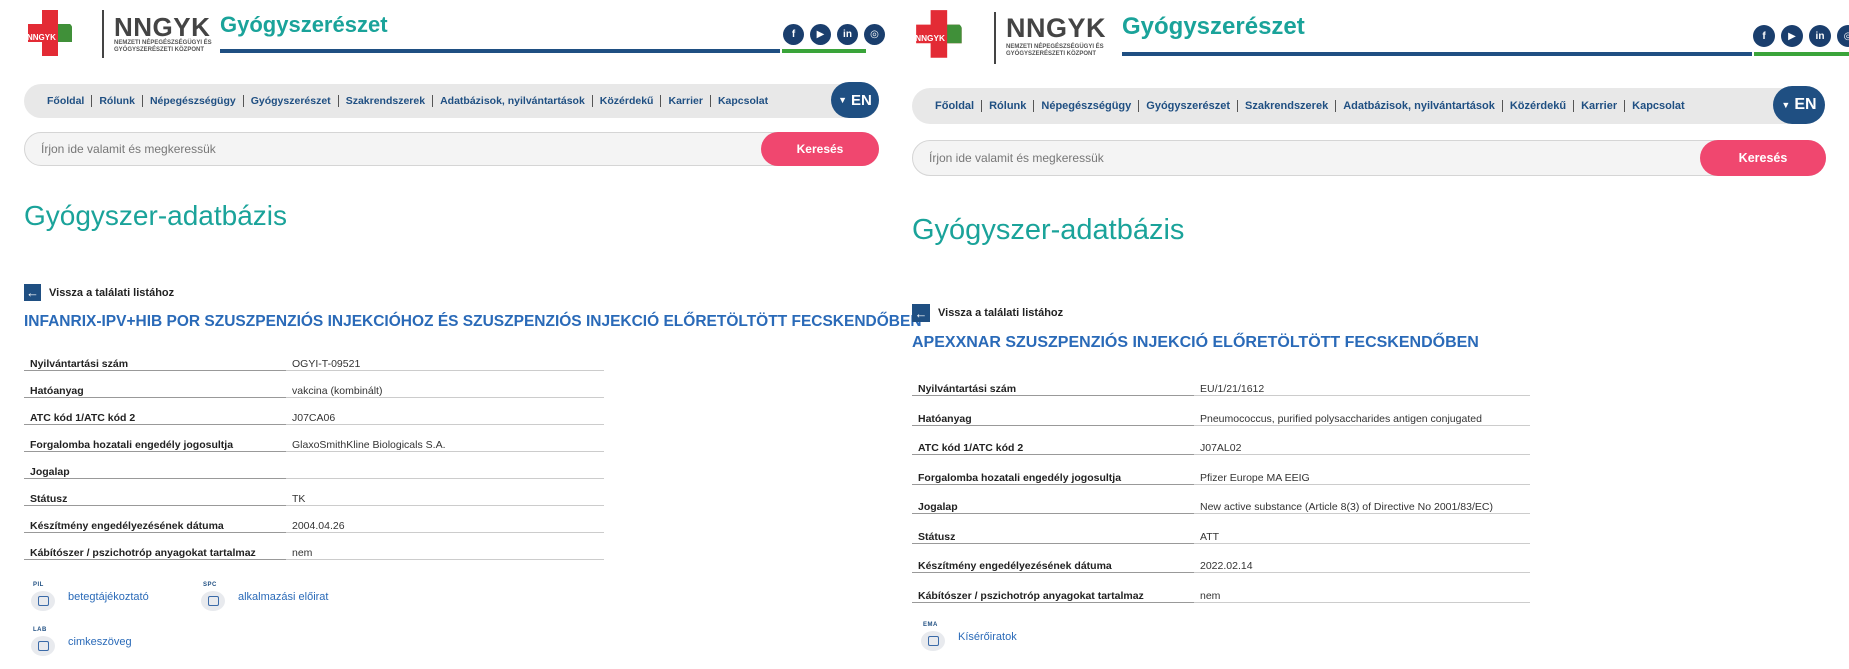 This screenshot has width=1849, height=669. What do you see at coordinates (1362, 448) in the screenshot?
I see `row-value: J07AL02` at bounding box center [1362, 448].